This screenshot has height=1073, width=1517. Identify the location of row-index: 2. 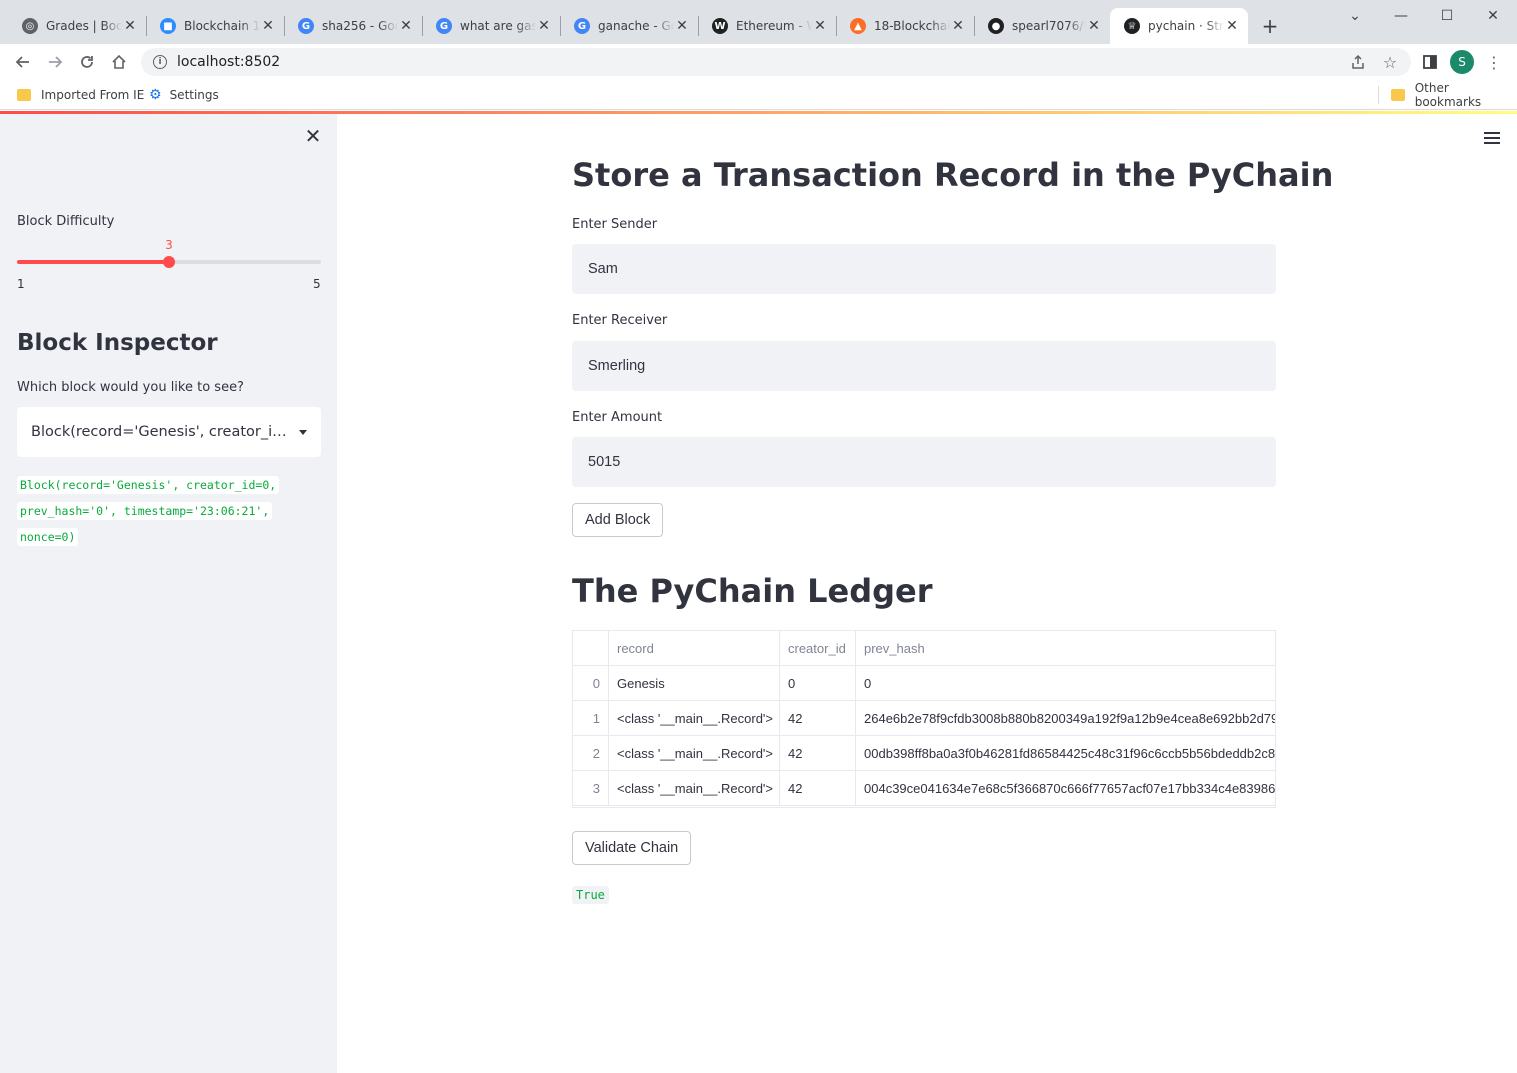
(591, 753).